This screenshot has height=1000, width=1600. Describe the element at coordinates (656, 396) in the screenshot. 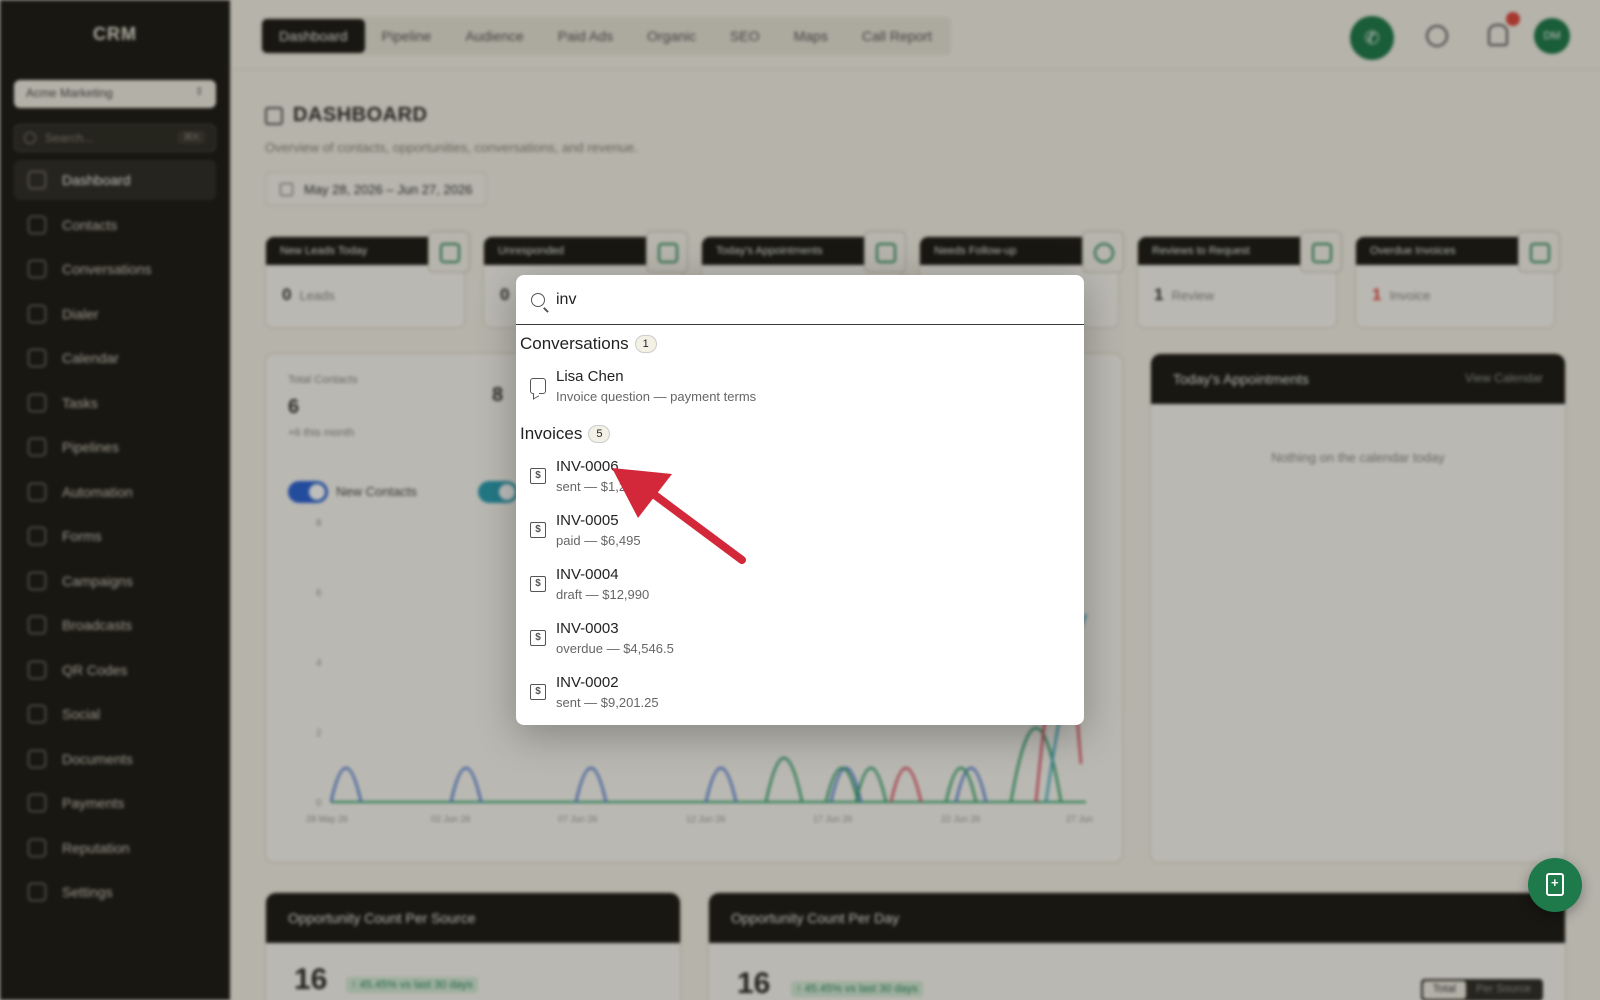

I see `result-subtitle: Invoice question — payment terms` at that location.